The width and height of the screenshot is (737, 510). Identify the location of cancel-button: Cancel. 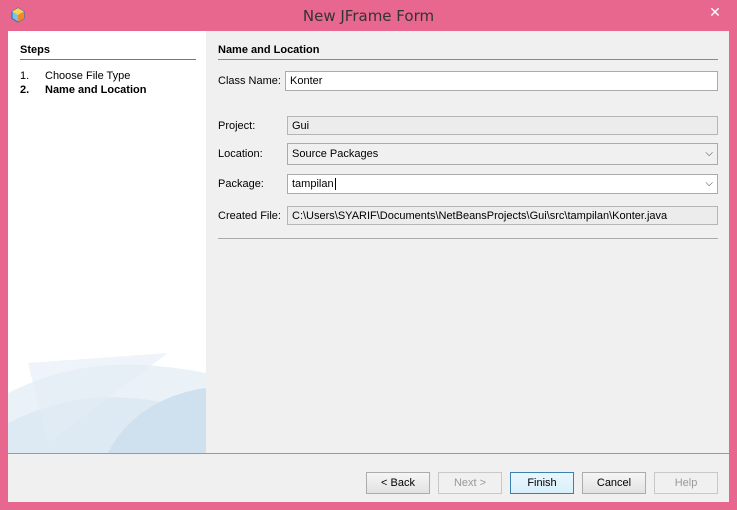
(614, 483).